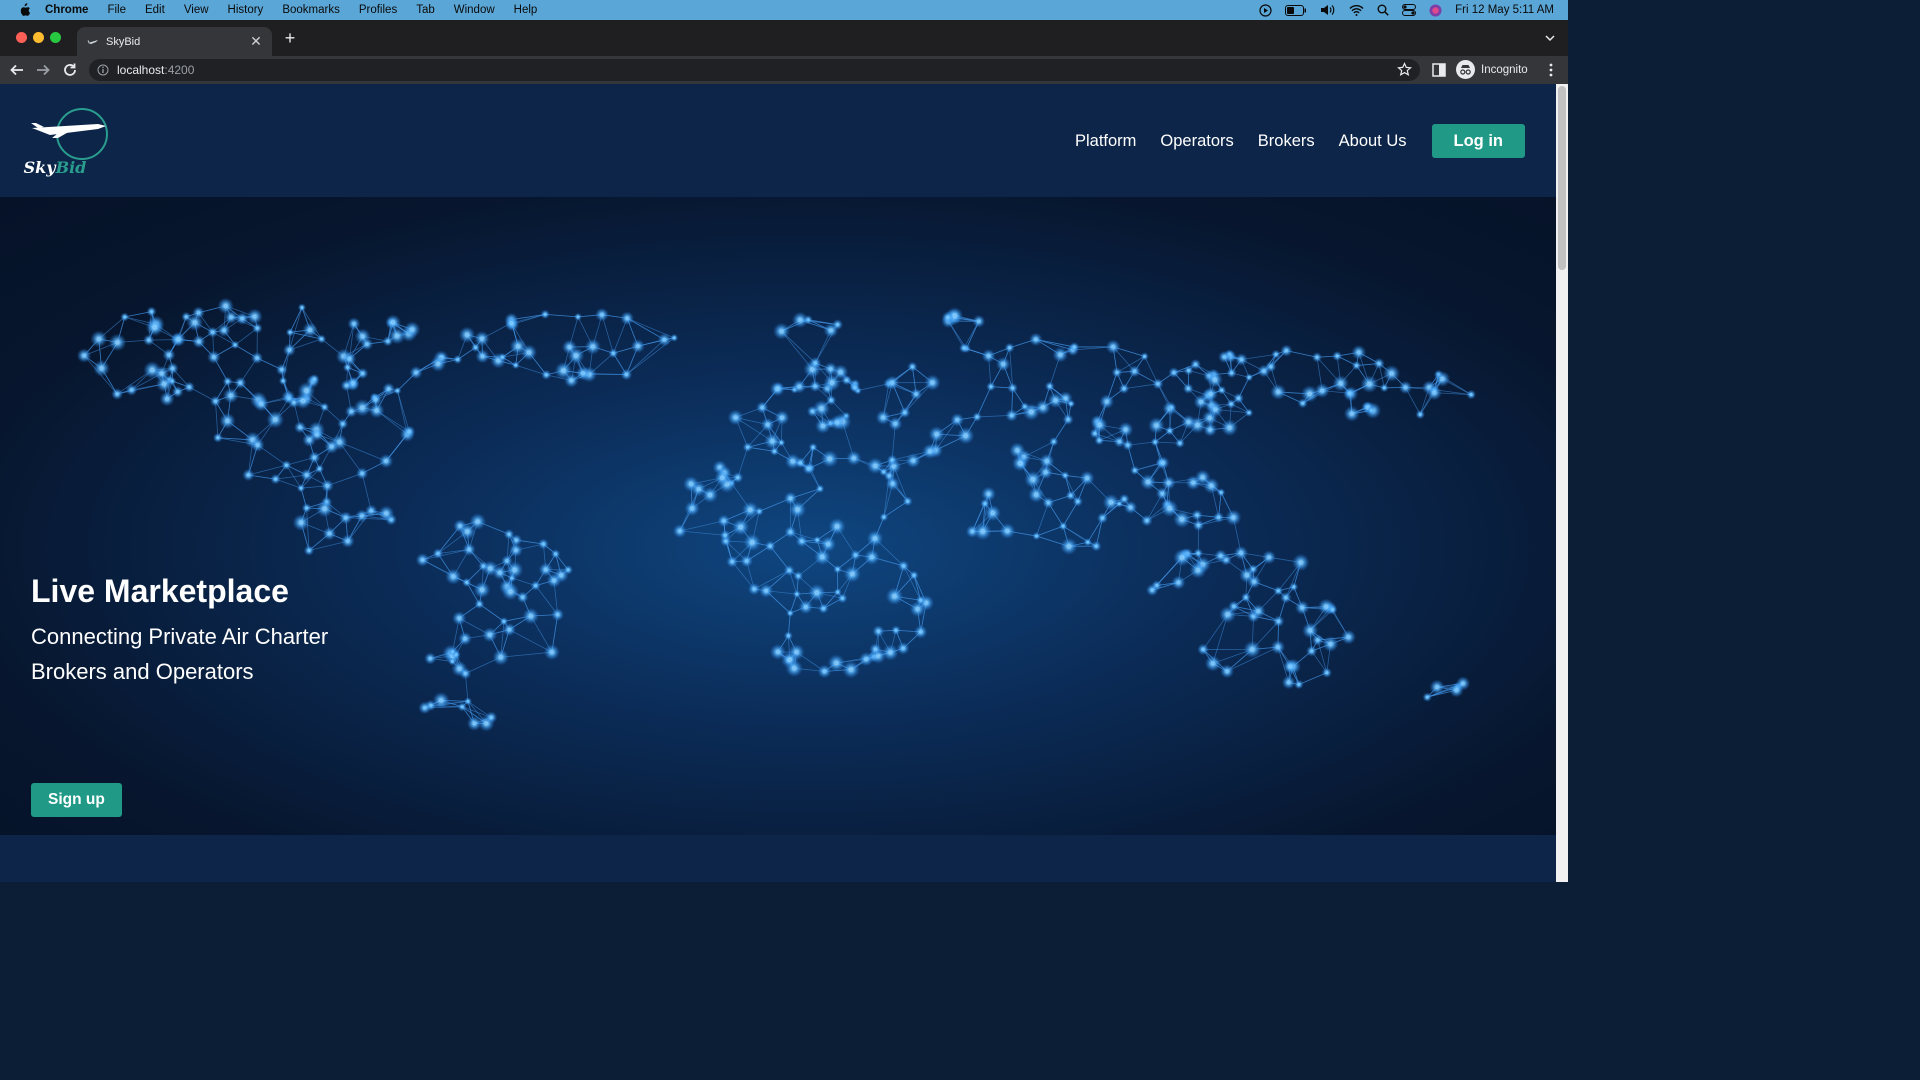 The height and width of the screenshot is (1080, 1920). What do you see at coordinates (1286, 141) in the screenshot?
I see `nav-brokers: Brokers` at bounding box center [1286, 141].